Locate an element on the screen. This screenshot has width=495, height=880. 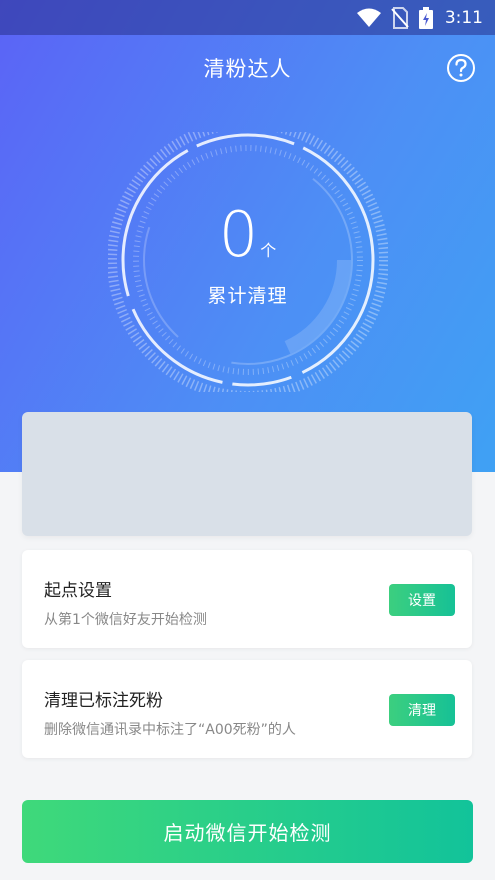
help-icon is located at coordinates (461, 68).